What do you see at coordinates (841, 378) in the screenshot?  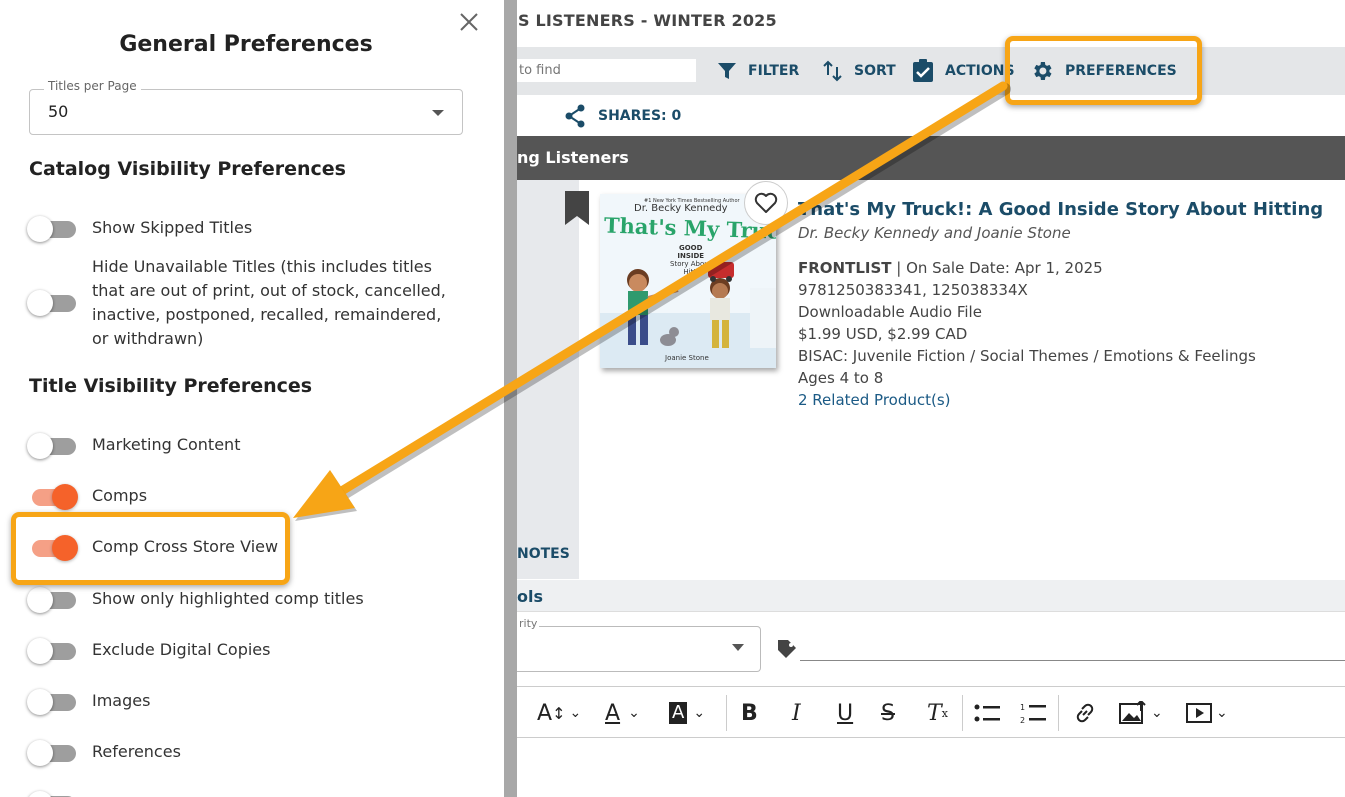 I see `book-ages: Ages 4 to 8` at bounding box center [841, 378].